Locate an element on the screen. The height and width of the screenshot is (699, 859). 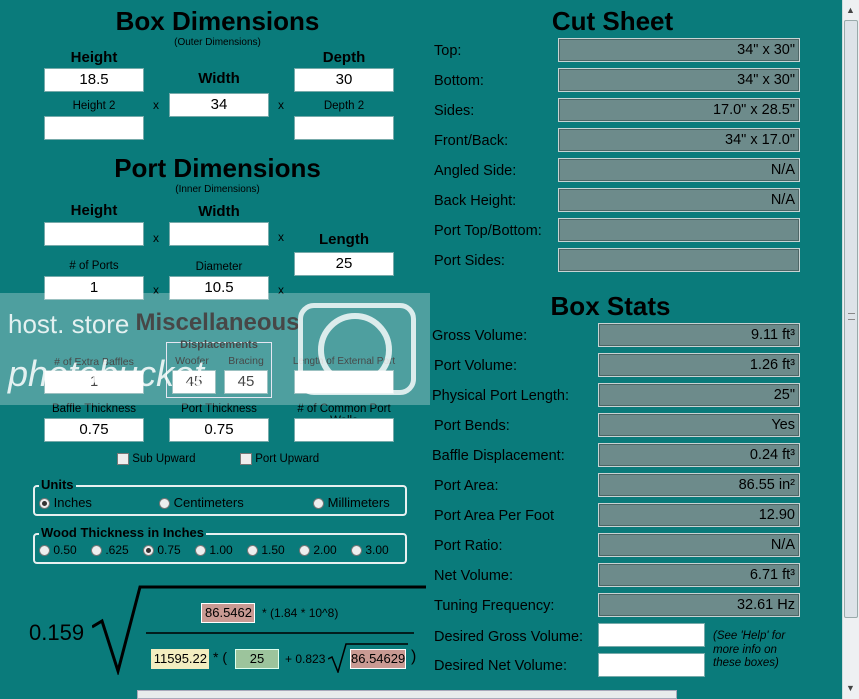
port-upward-option: Port Upward is located at coordinates (279, 459).